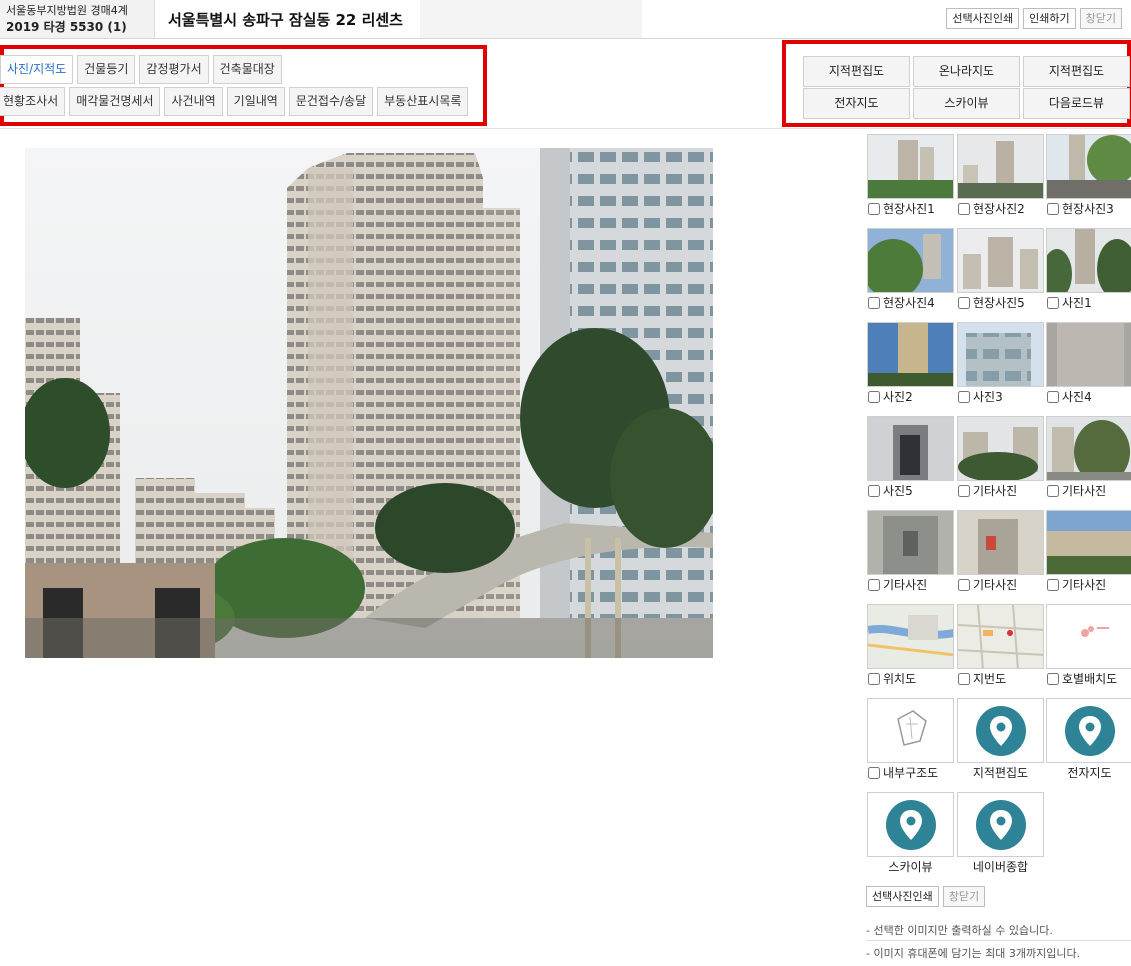 This screenshot has height=966, width=1131. Describe the element at coordinates (856, 71) in the screenshot. I see `cadastral-map-button: 지적편집도` at that location.